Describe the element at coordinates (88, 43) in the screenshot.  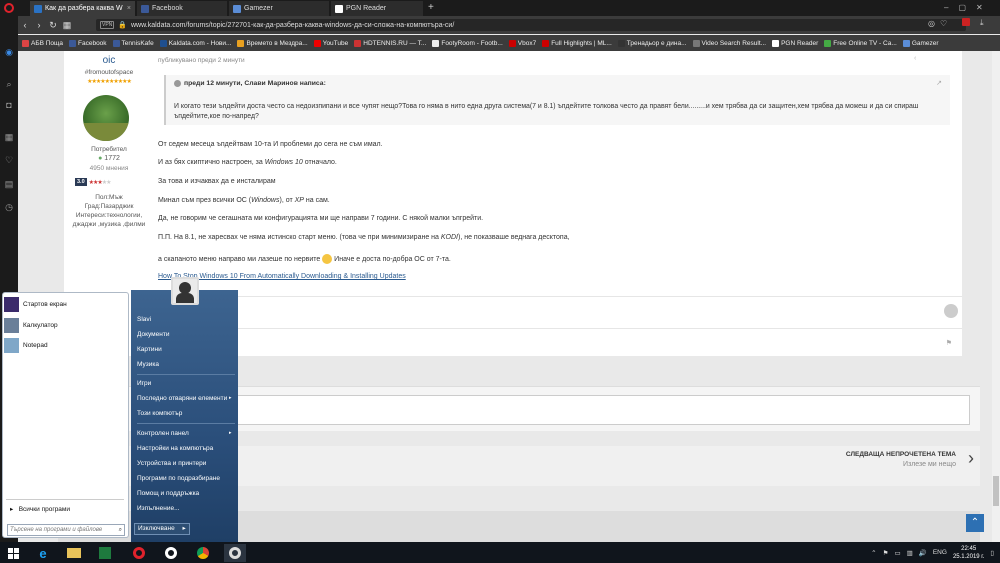
I see `bookmark-facebook: Facebook` at that location.